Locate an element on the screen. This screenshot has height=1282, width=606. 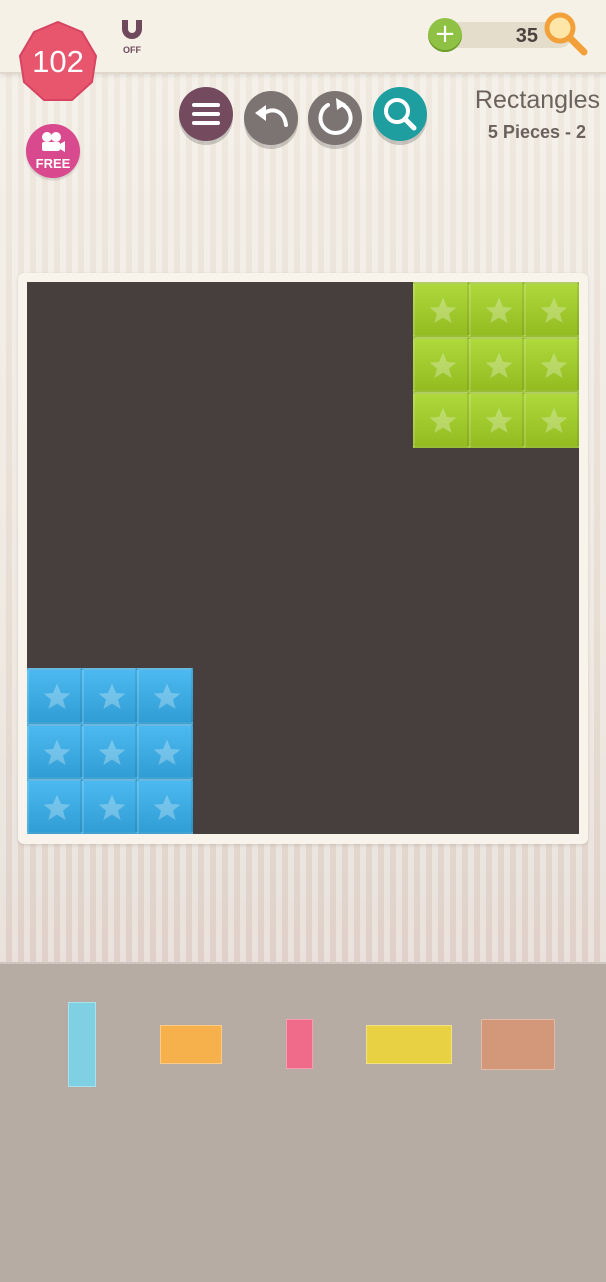
free-video-button: FREE is located at coordinates (53, 151).